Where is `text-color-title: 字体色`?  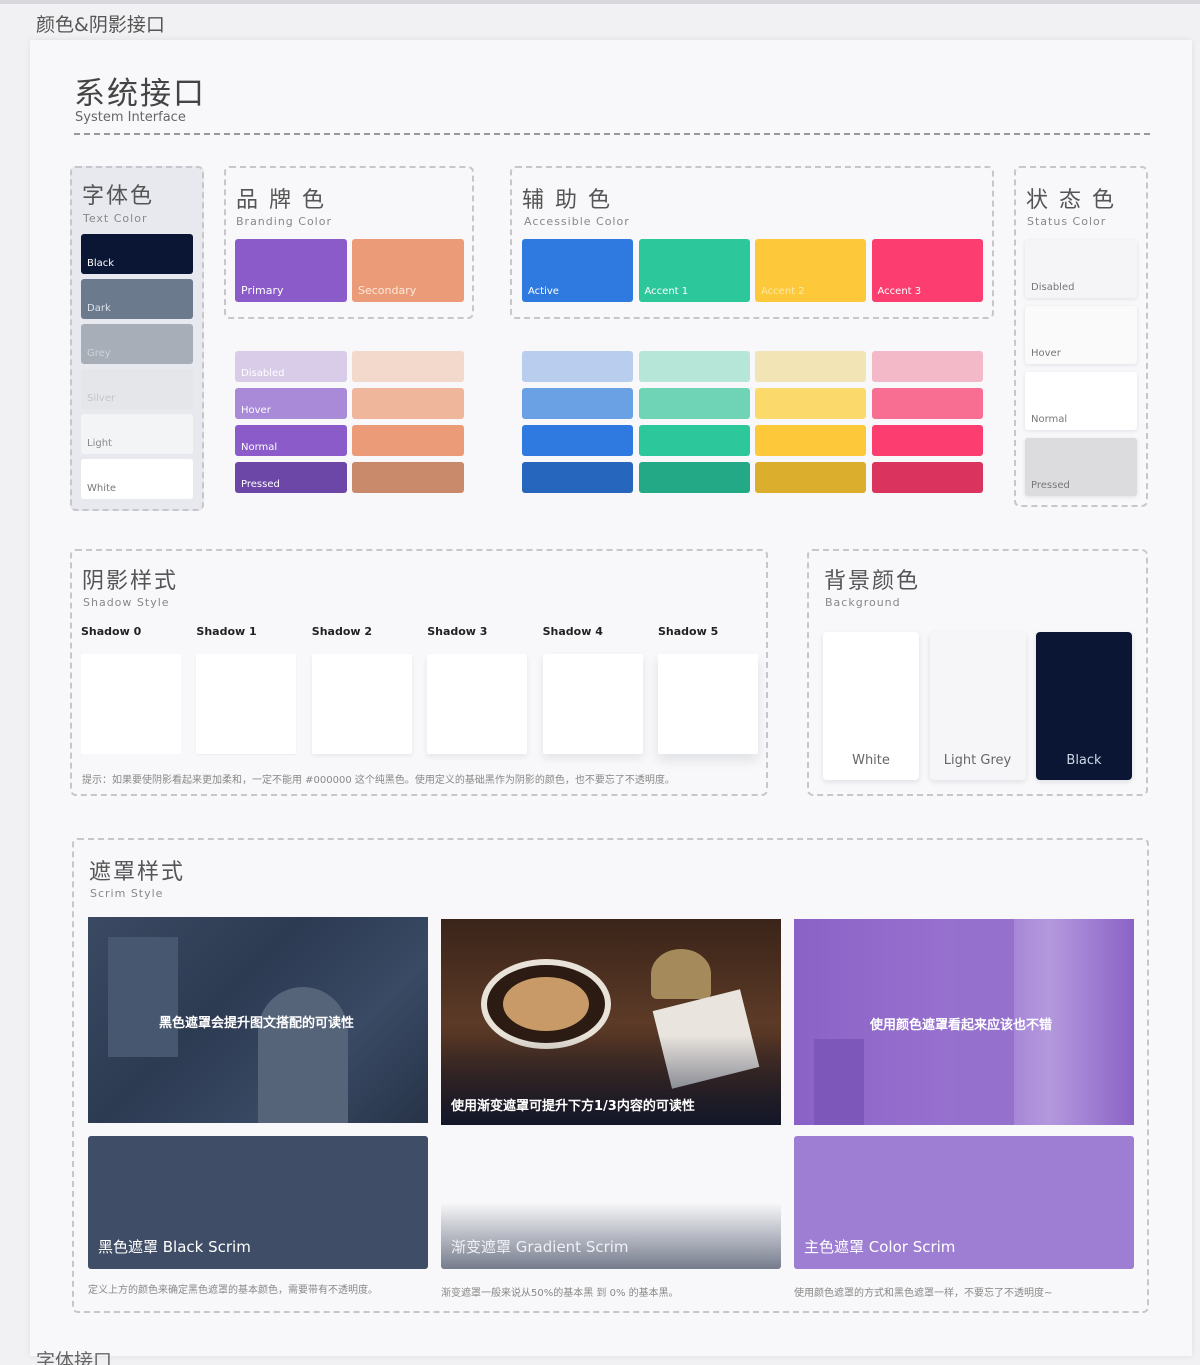
text-color-title: 字体色 is located at coordinates (118, 196).